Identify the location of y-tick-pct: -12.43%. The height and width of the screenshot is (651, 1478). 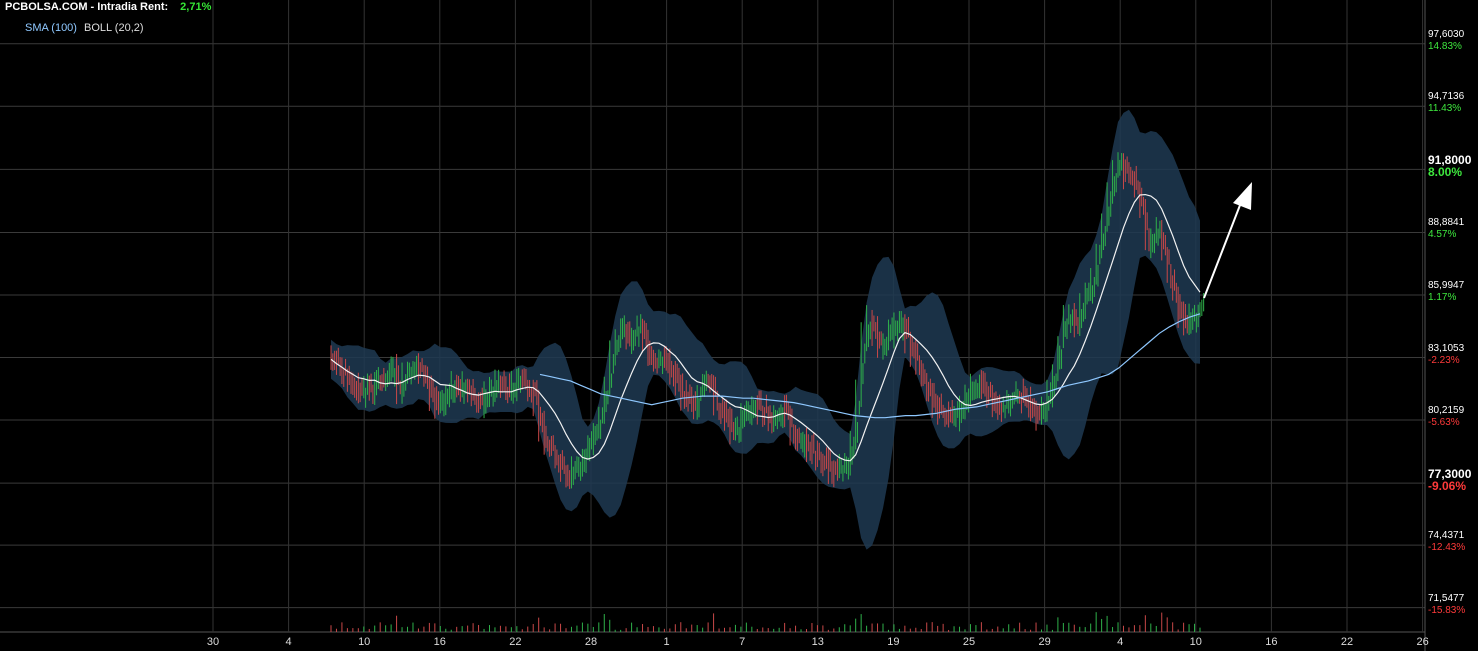
(1447, 548).